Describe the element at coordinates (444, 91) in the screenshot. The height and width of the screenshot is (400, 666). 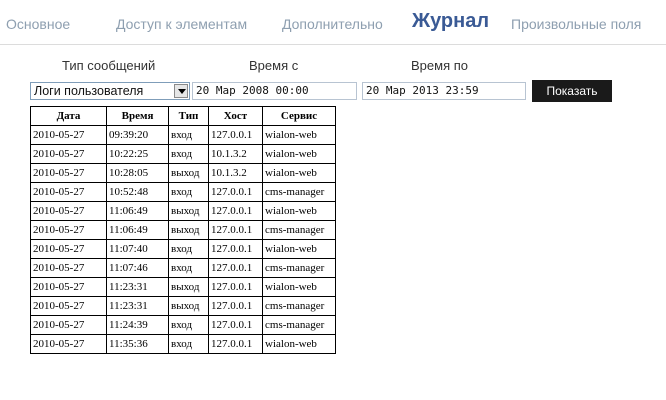
I see `time-to-input: 20 Мар 2013 23:59` at that location.